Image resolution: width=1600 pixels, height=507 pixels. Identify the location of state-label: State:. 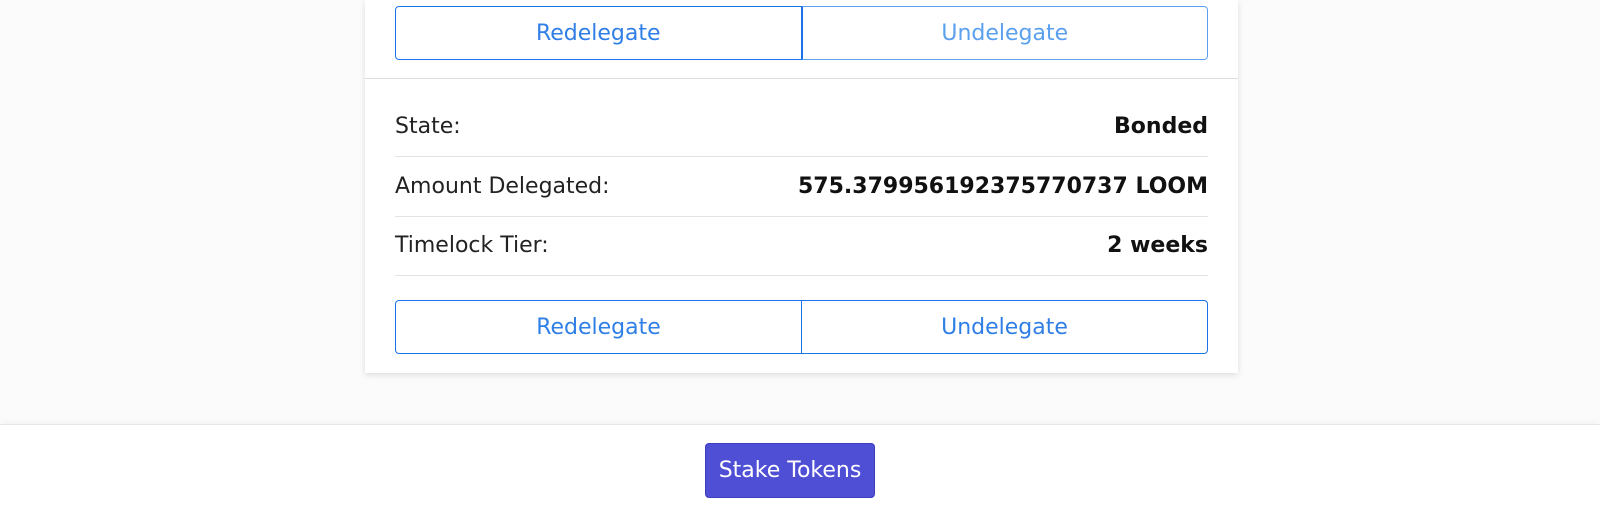
(428, 126).